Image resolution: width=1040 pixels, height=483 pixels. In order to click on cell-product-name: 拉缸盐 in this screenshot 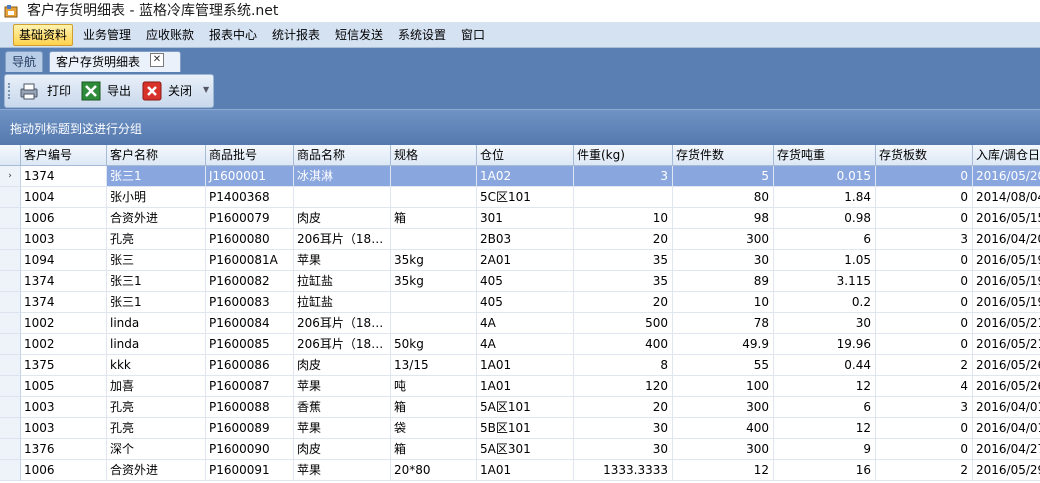, I will do `click(342, 281)`.